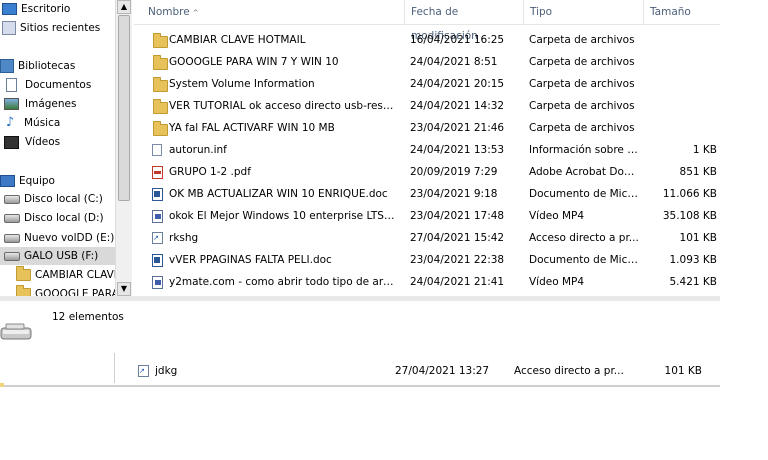 The height and width of the screenshot is (460, 768). What do you see at coordinates (69, 238) in the screenshot?
I see `nav-item-label: Nuevo volDD (E:)` at bounding box center [69, 238].